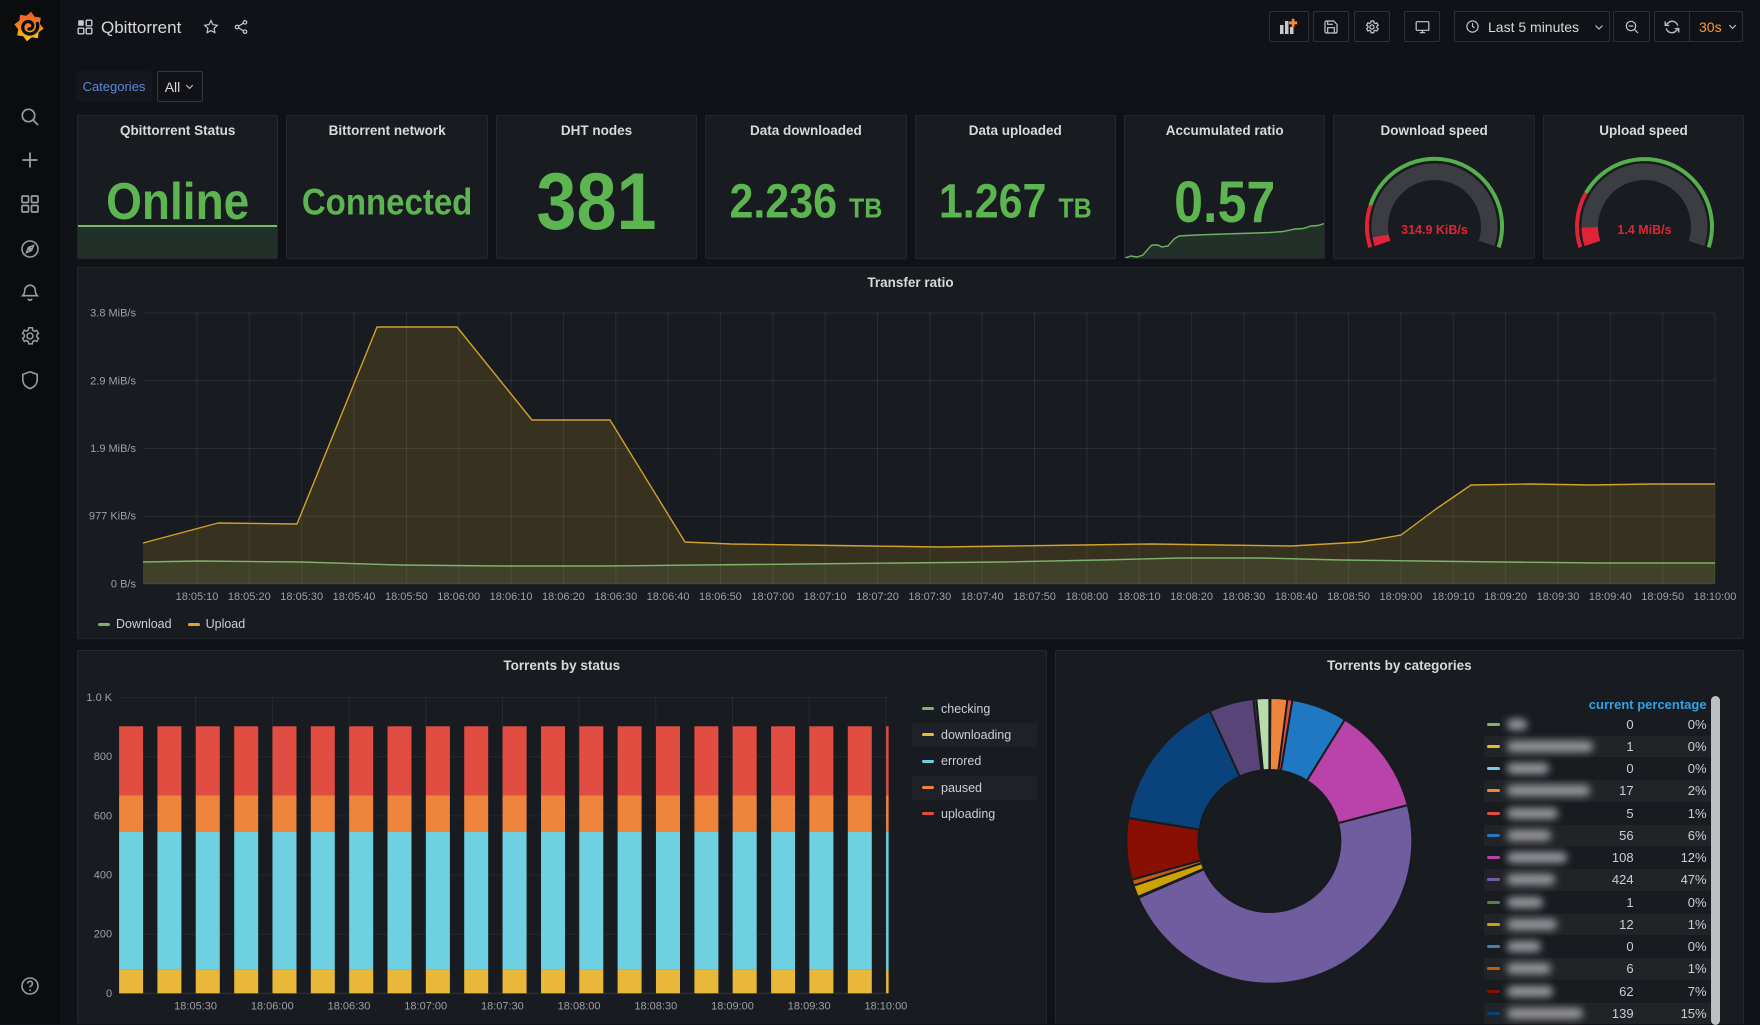 This screenshot has width=1760, height=1025. Describe the element at coordinates (511, 597) in the screenshot. I see `svg-text: 18:06:10` at that location.